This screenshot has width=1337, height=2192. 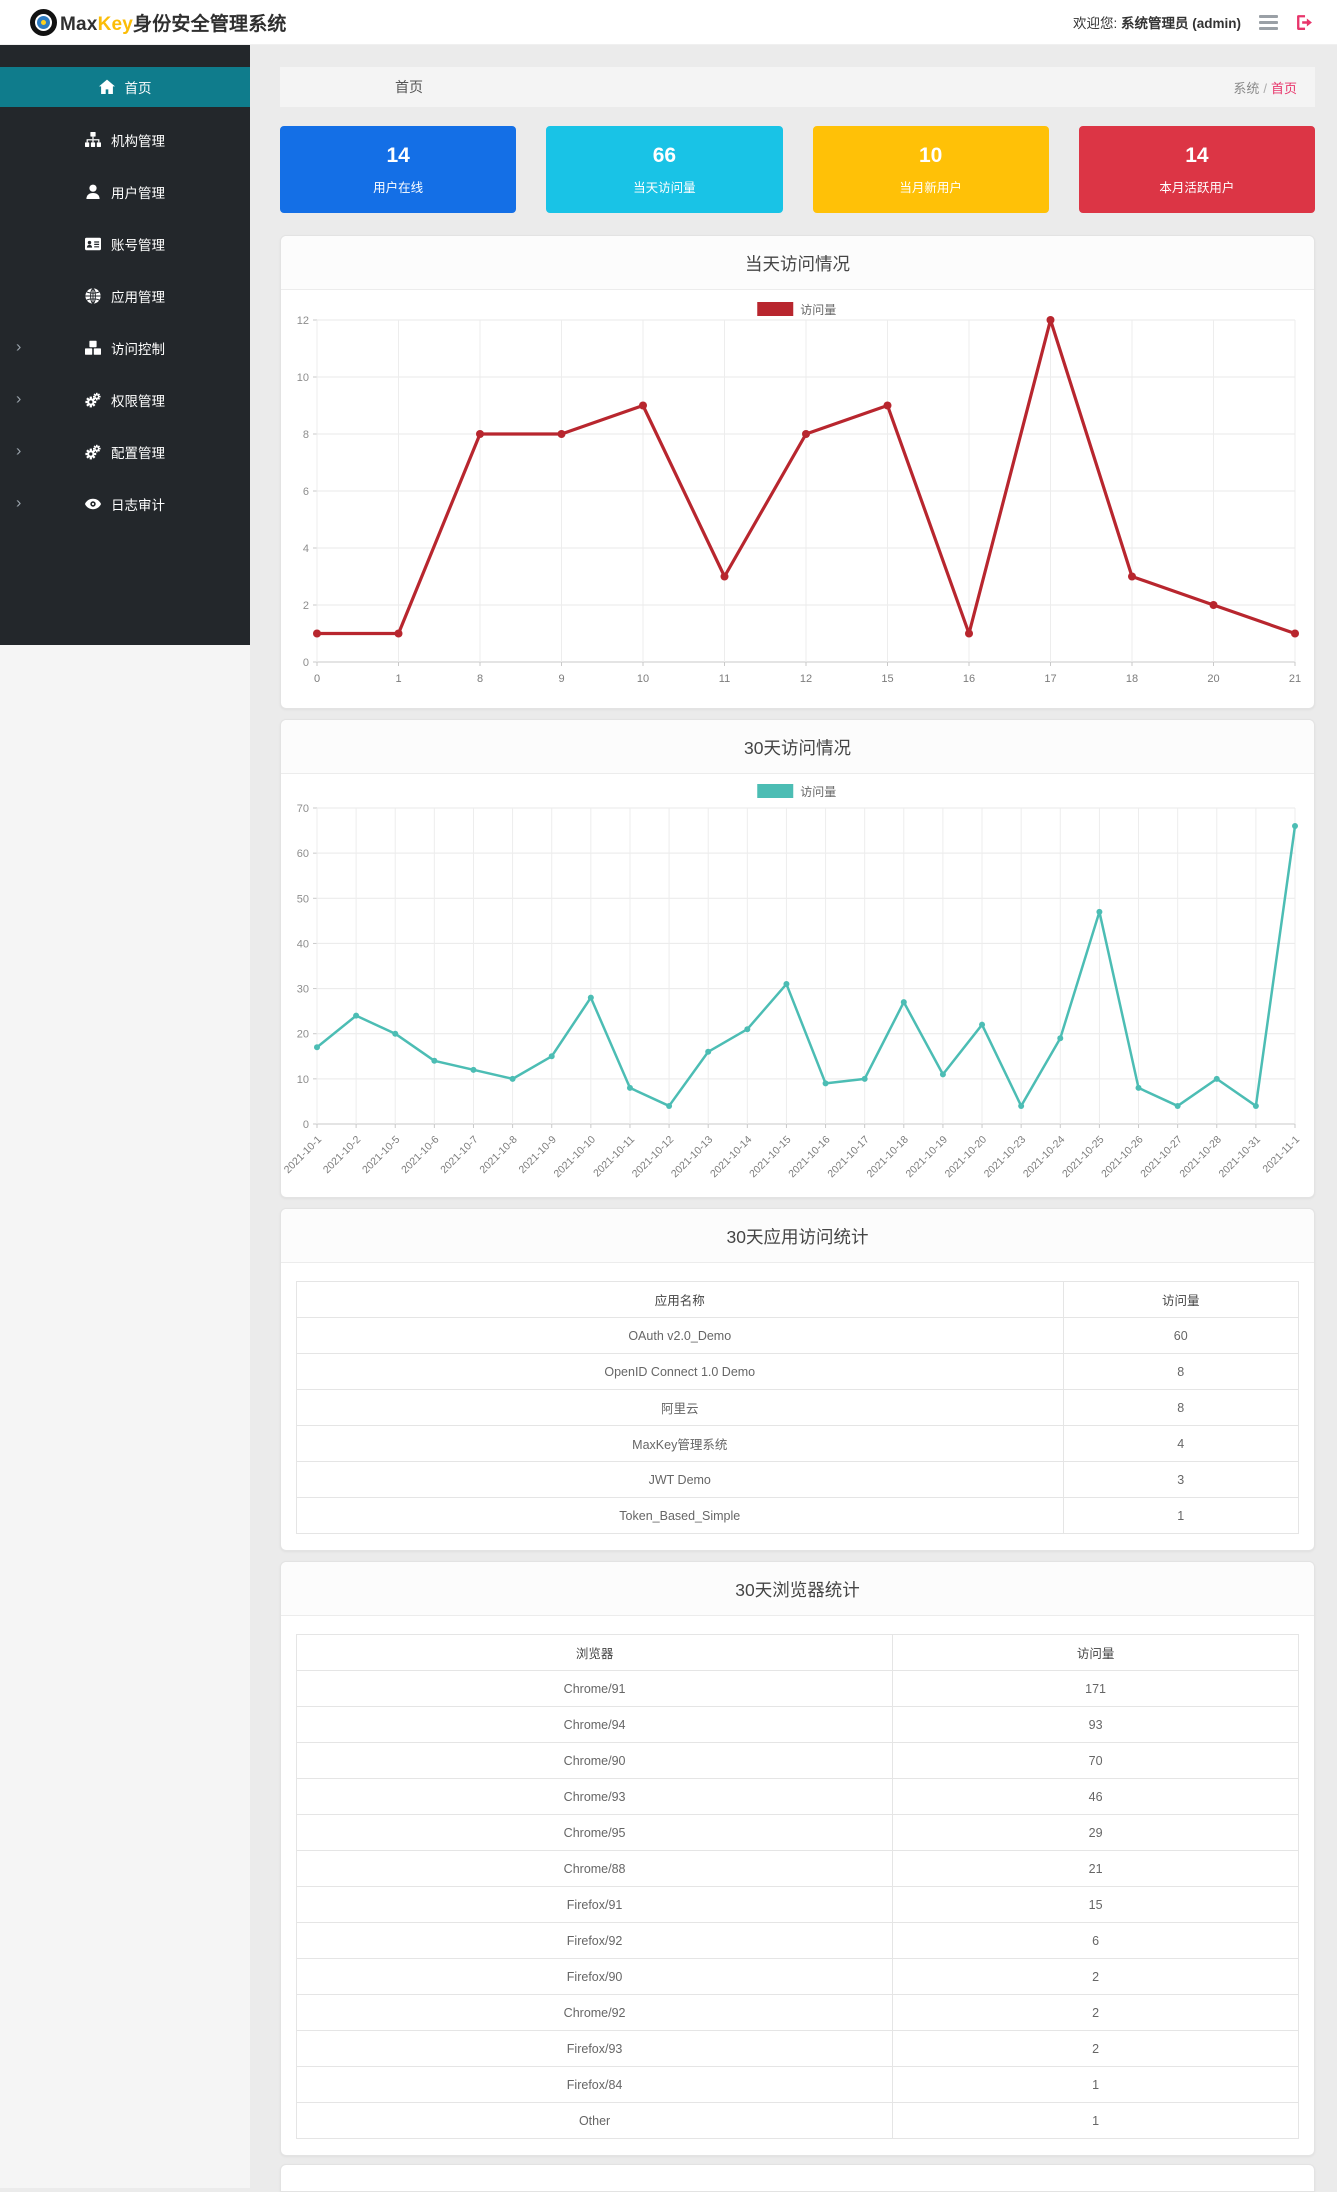 What do you see at coordinates (1181, 23) in the screenshot?
I see `current-user: 系统管理员 (admin)` at bounding box center [1181, 23].